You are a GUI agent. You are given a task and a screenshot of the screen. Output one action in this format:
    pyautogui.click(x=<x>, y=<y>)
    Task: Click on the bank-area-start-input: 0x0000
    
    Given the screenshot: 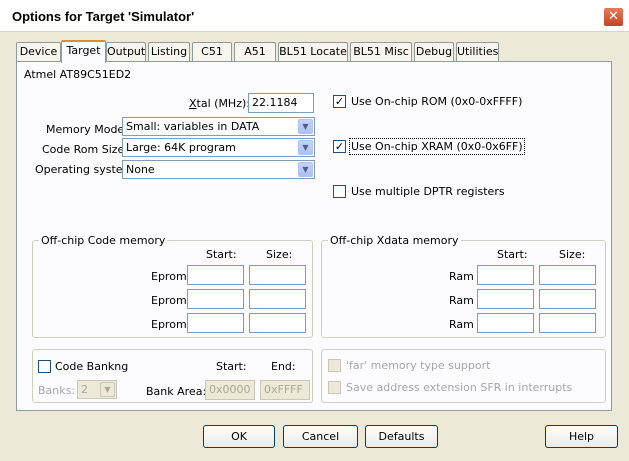 What is the action you would take?
    pyautogui.click(x=230, y=390)
    